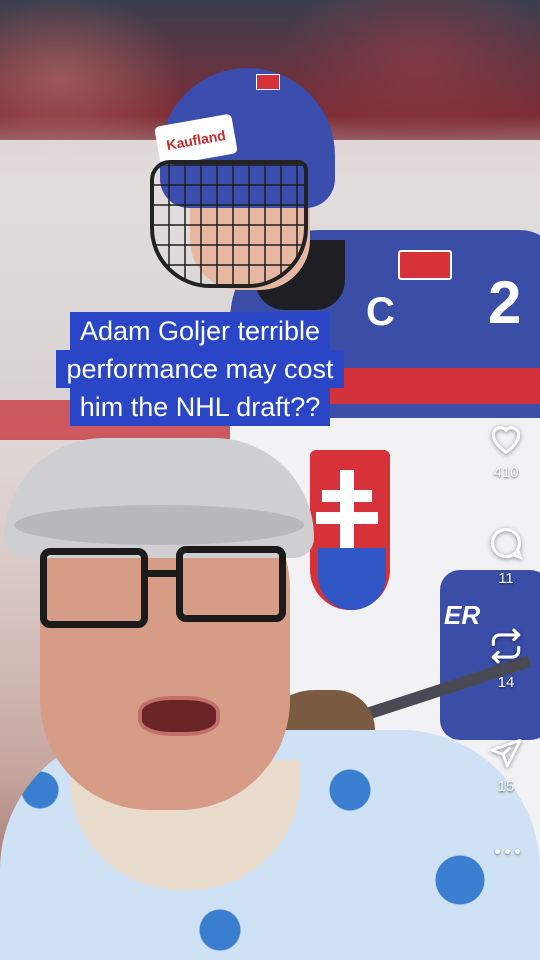 The height and width of the screenshot is (960, 540). Describe the element at coordinates (229, 224) in the screenshot. I see `face-cage` at that location.